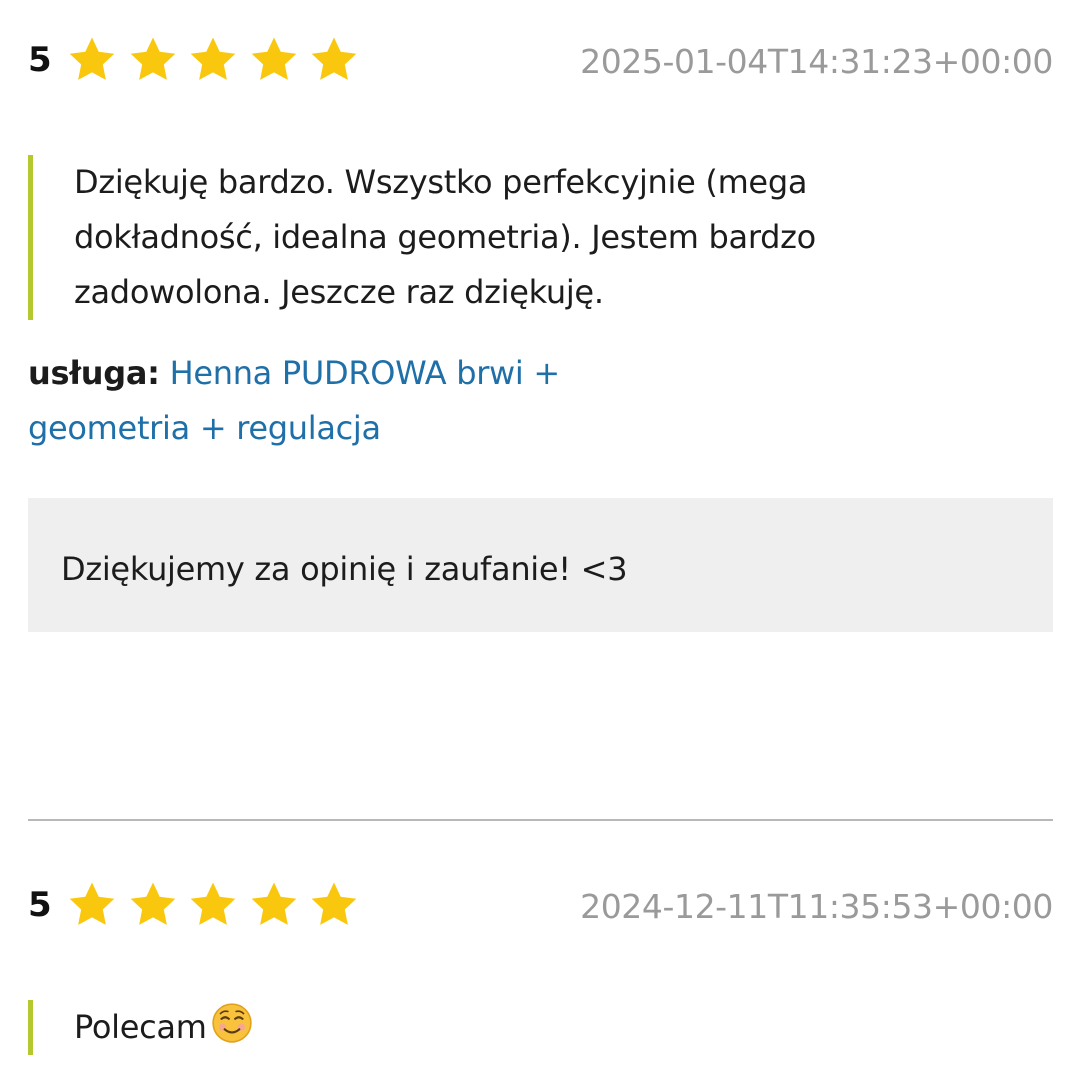 Image resolution: width=1080 pixels, height=1080 pixels. What do you see at coordinates (493, 1030) in the screenshot?
I see `review-text: Polecam` at bounding box center [493, 1030].